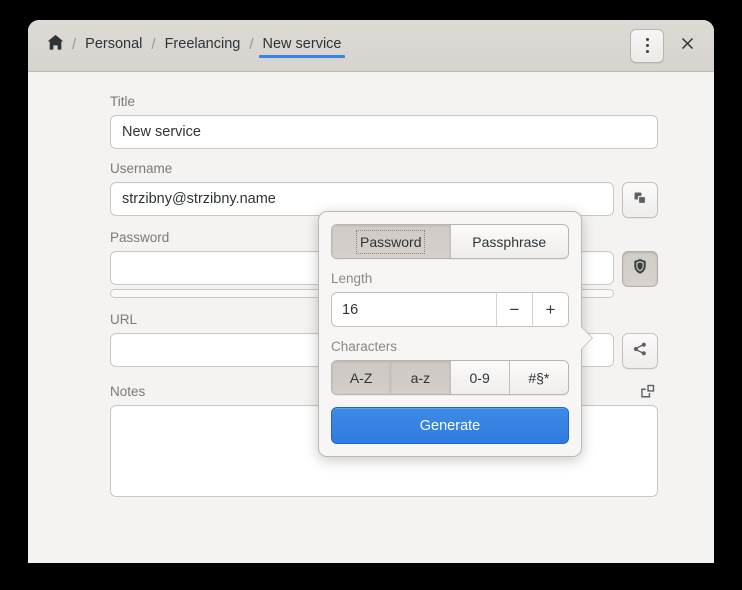 Image resolution: width=742 pixels, height=590 pixels. I want to click on title-input: New service, so click(384, 132).